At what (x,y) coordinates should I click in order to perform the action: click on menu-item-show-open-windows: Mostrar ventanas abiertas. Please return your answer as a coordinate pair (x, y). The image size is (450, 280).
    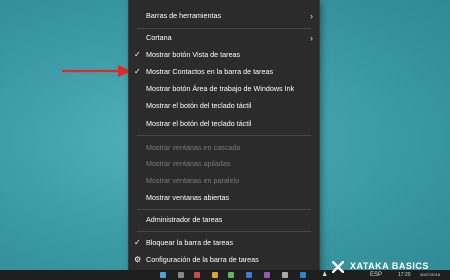
    Looking at the image, I should click on (224, 198).